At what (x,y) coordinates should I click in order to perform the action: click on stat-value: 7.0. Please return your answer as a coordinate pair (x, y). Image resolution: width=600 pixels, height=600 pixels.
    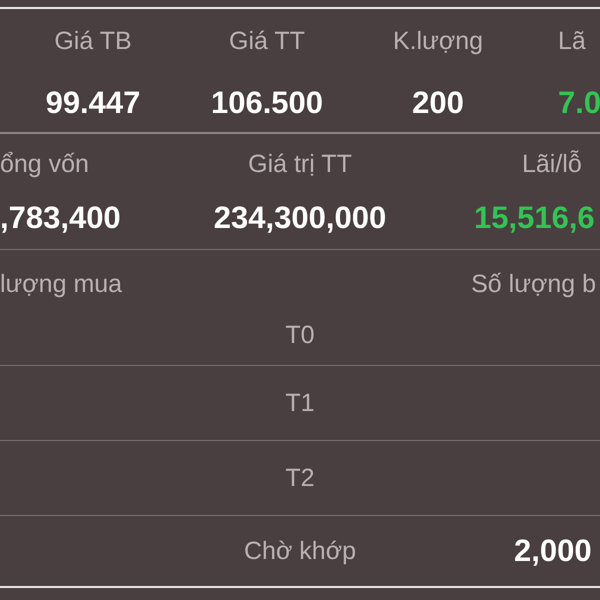
    Looking at the image, I should click on (579, 102).